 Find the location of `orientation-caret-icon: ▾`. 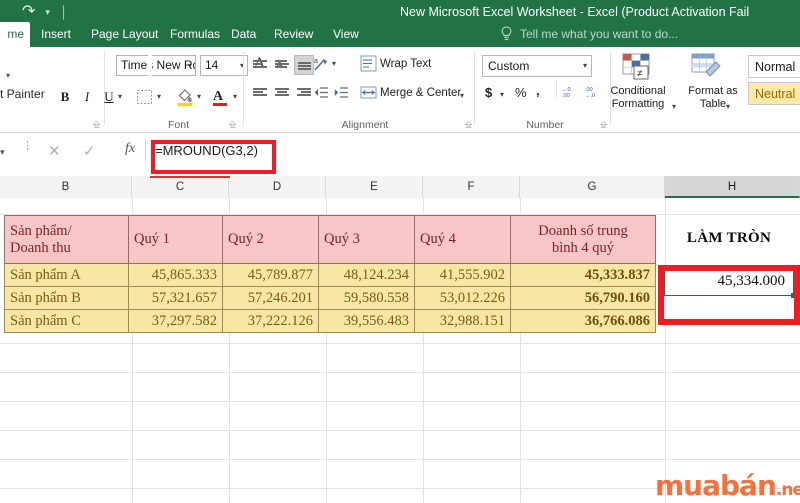

orientation-caret-icon: ▾ is located at coordinates (334, 64).